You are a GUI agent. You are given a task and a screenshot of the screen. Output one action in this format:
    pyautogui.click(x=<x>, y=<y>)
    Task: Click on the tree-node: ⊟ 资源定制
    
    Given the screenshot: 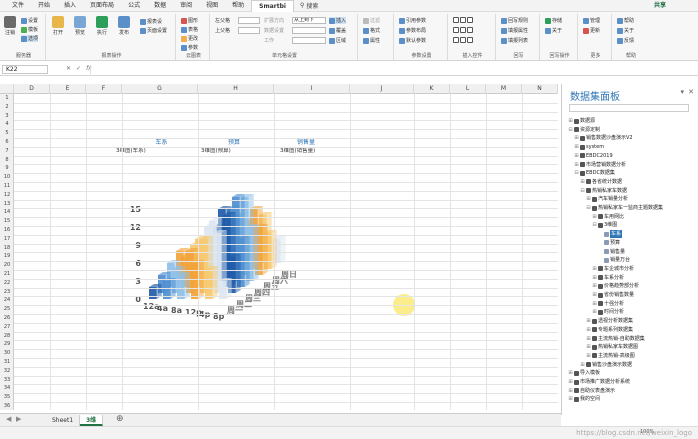 What is the action you would take?
    pyautogui.click(x=584, y=130)
    